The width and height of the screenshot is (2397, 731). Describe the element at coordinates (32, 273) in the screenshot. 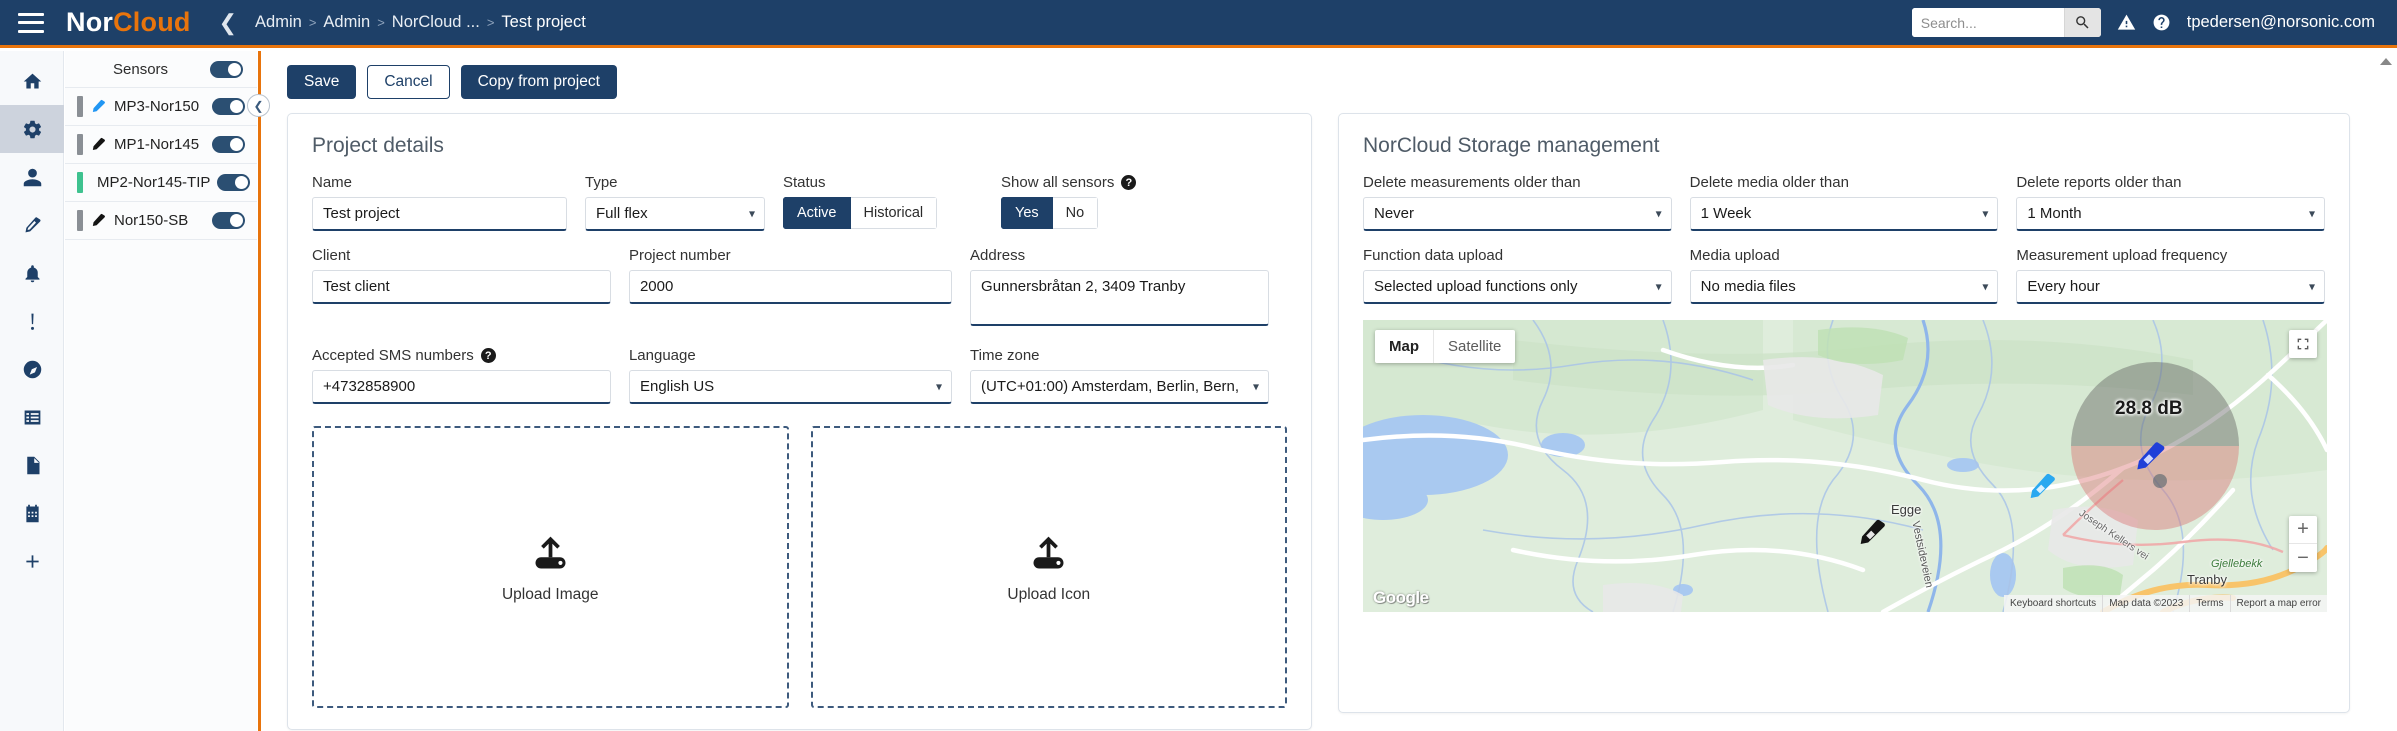

I see `sidebar-item-notifications` at that location.